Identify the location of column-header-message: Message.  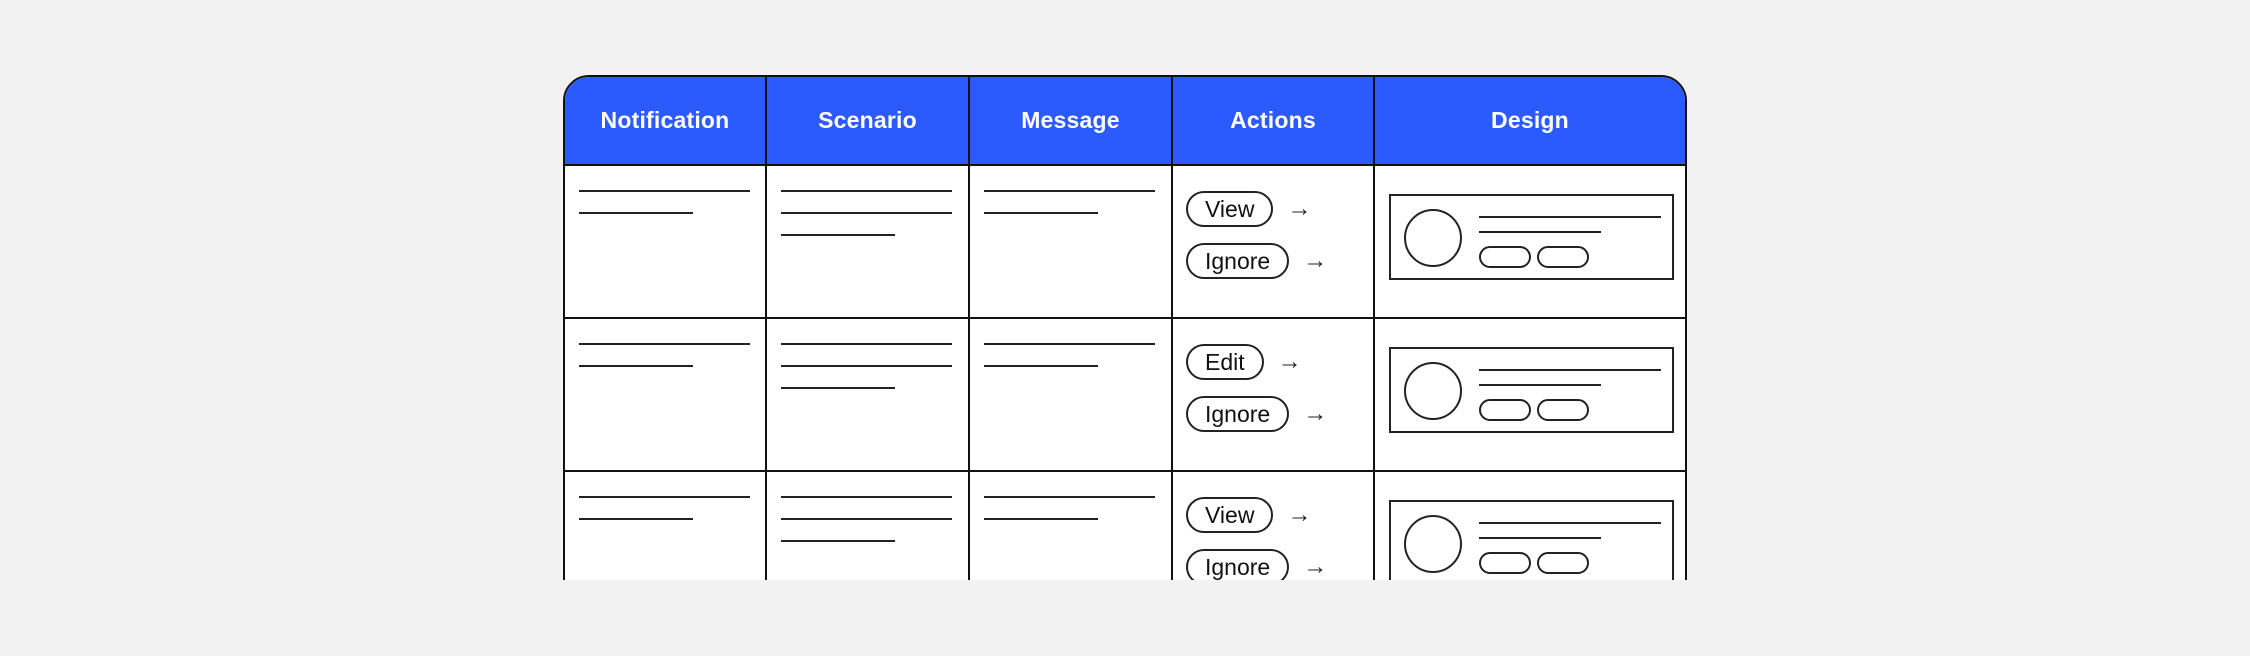
(1071, 120).